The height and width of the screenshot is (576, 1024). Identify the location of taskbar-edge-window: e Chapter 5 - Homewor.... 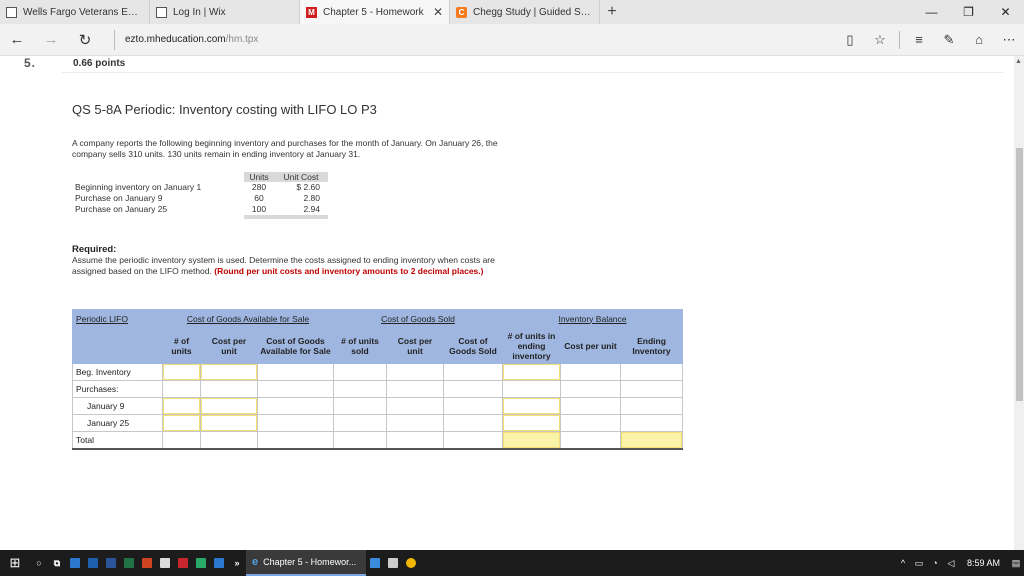
(306, 563).